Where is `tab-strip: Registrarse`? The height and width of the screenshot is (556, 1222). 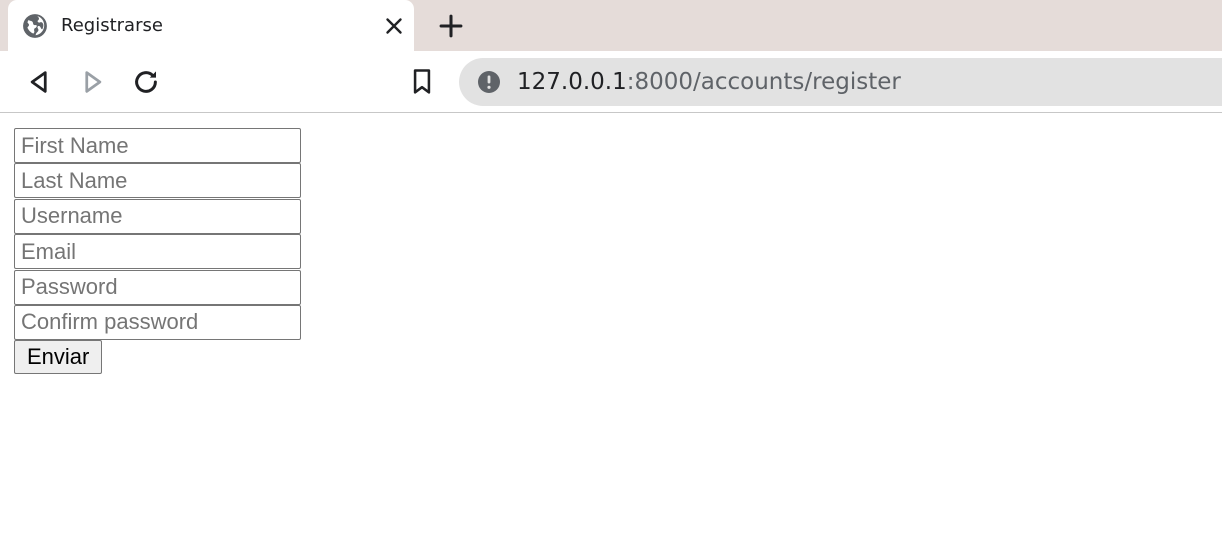 tab-strip: Registrarse is located at coordinates (611, 25).